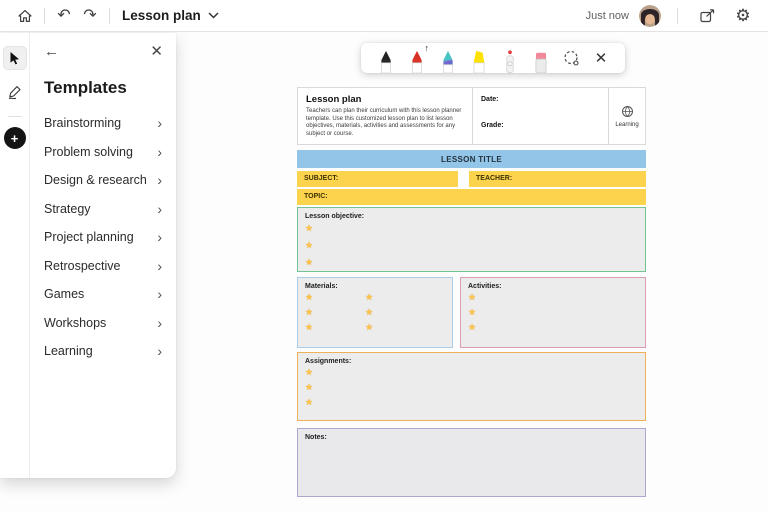  What do you see at coordinates (743, 16) in the screenshot?
I see `settings-button: ⚙` at bounding box center [743, 16].